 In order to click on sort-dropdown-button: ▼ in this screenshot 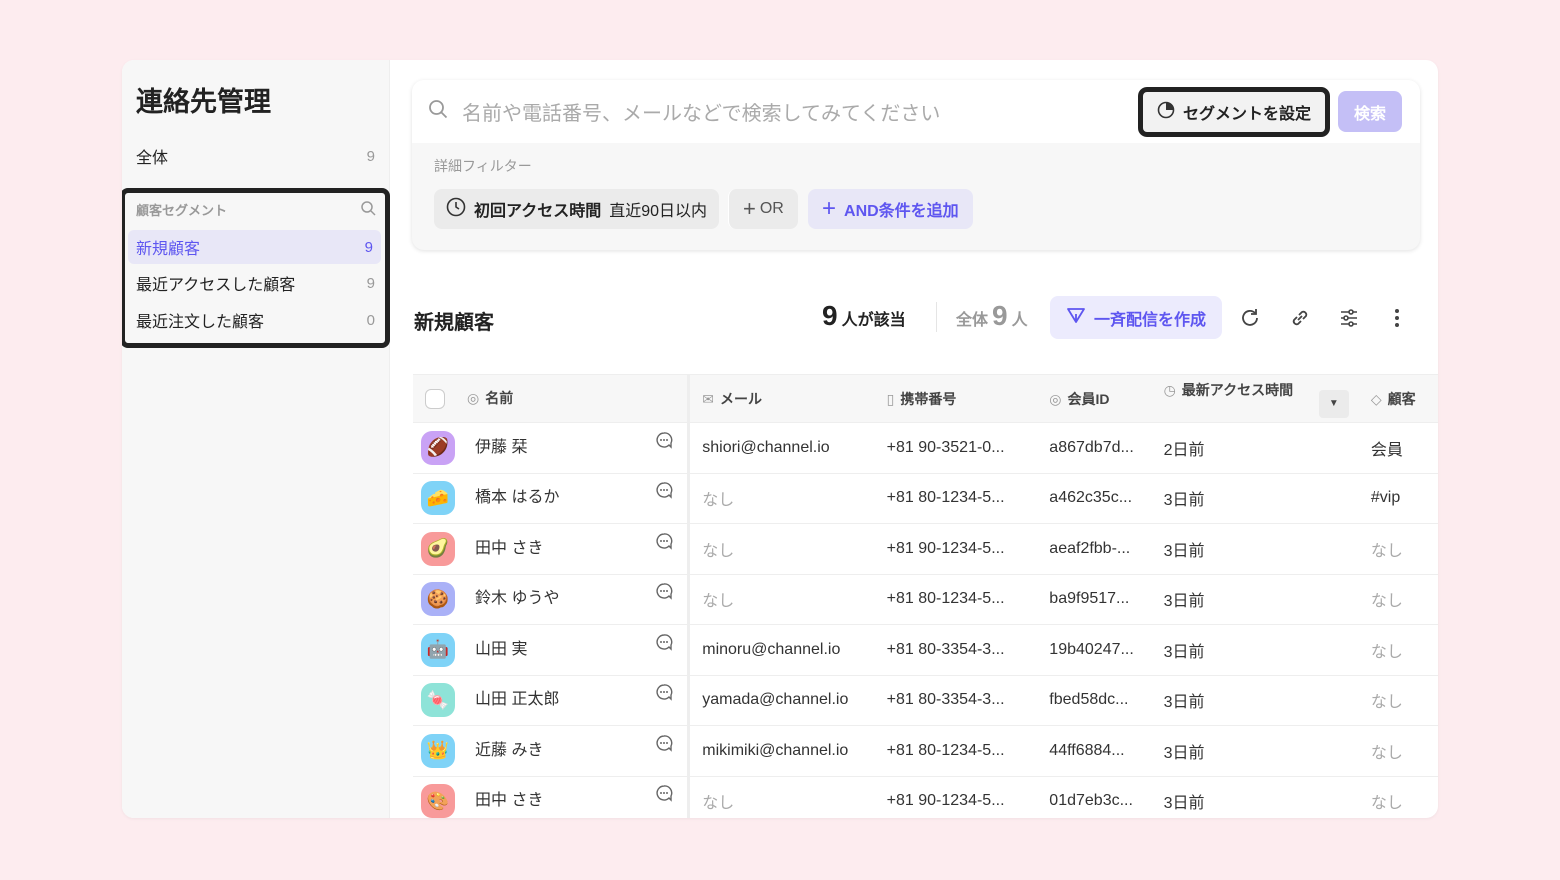, I will do `click(1333, 403)`.